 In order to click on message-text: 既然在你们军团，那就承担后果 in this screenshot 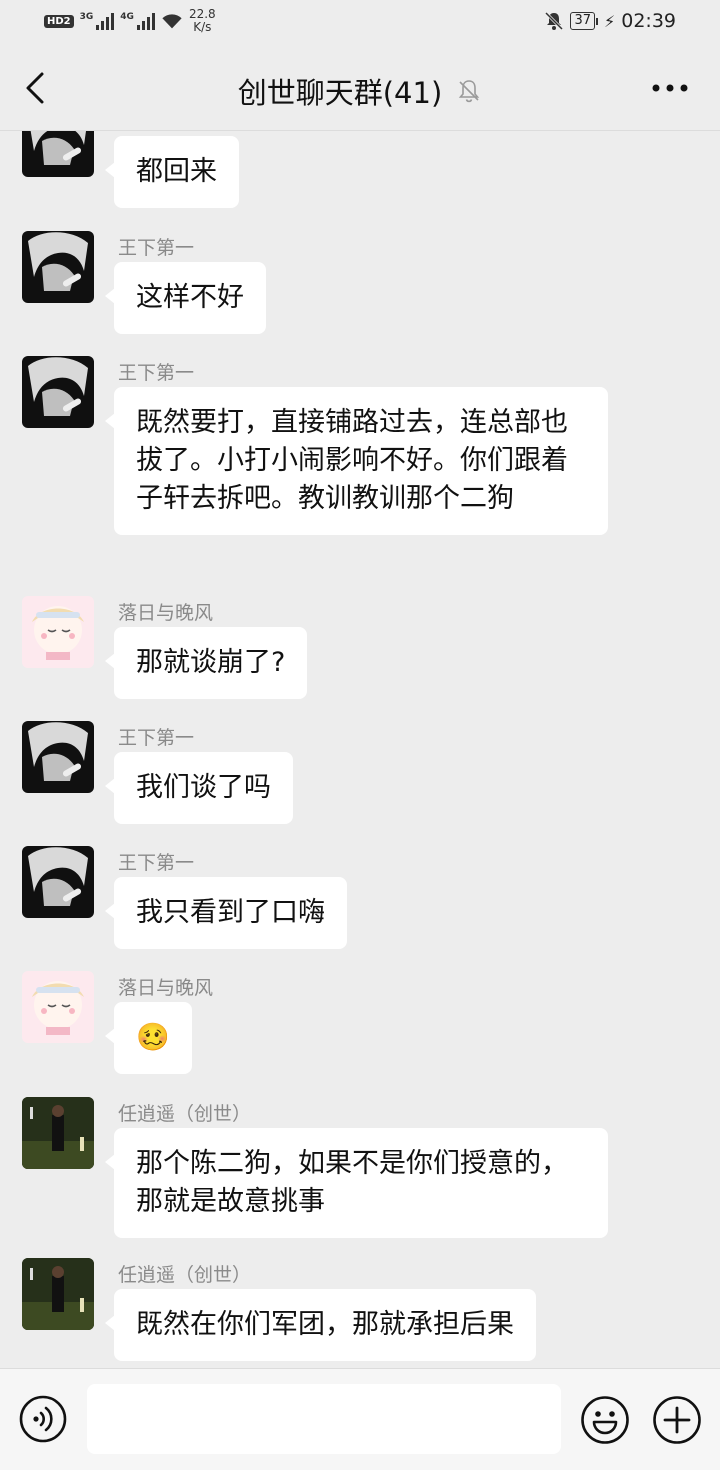, I will do `click(325, 1324)`.